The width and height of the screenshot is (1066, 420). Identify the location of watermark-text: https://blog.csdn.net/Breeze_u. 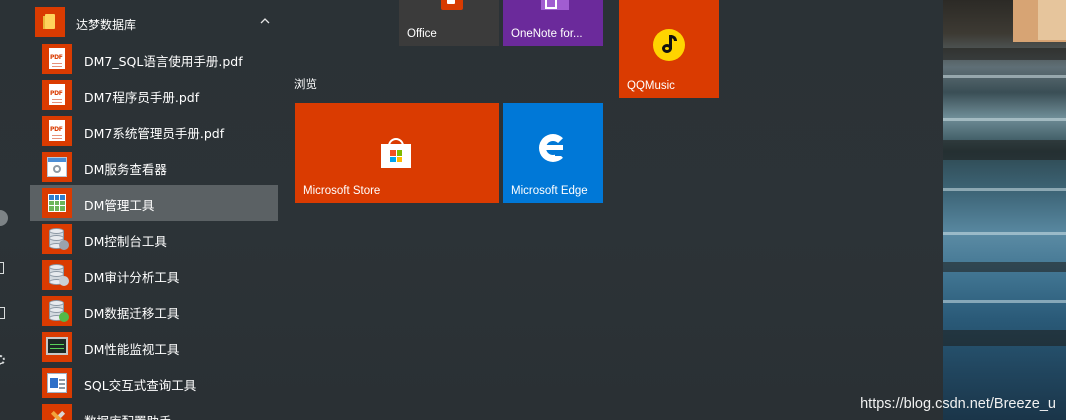
(958, 404).